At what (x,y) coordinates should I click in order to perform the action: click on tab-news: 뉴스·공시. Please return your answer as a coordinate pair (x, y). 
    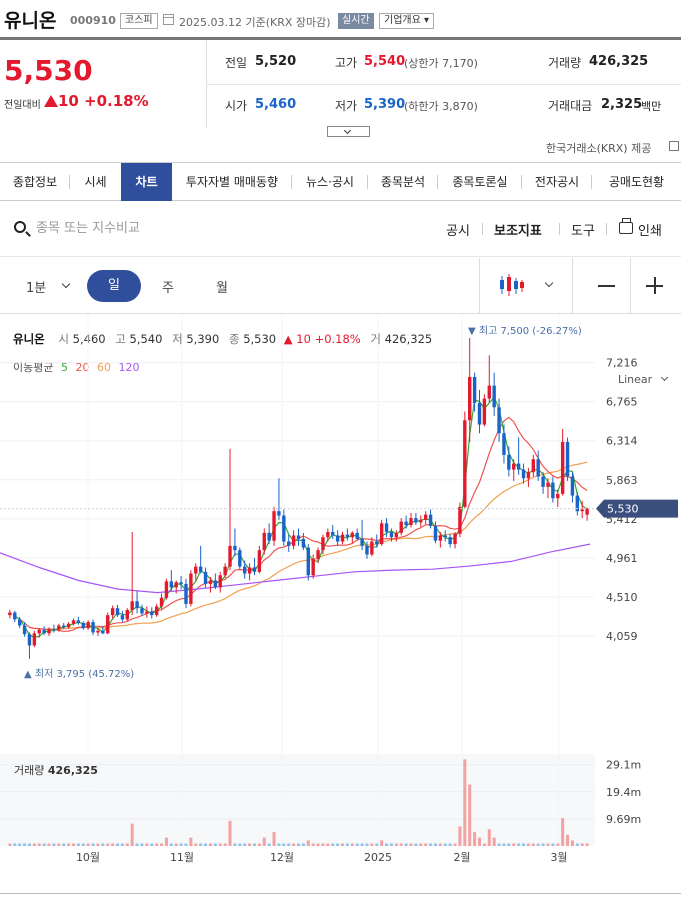
    Looking at the image, I should click on (330, 182).